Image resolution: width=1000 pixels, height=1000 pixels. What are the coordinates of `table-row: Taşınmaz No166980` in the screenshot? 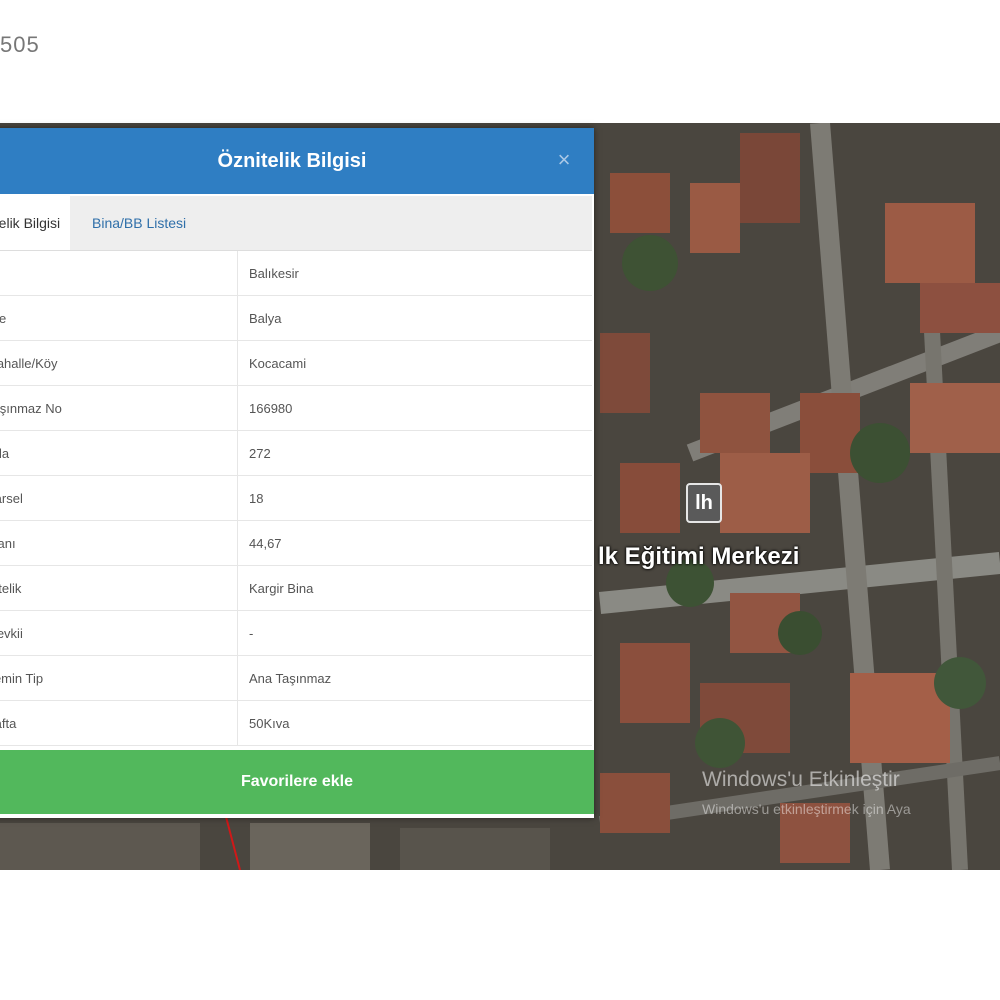 It's located at (296, 408).